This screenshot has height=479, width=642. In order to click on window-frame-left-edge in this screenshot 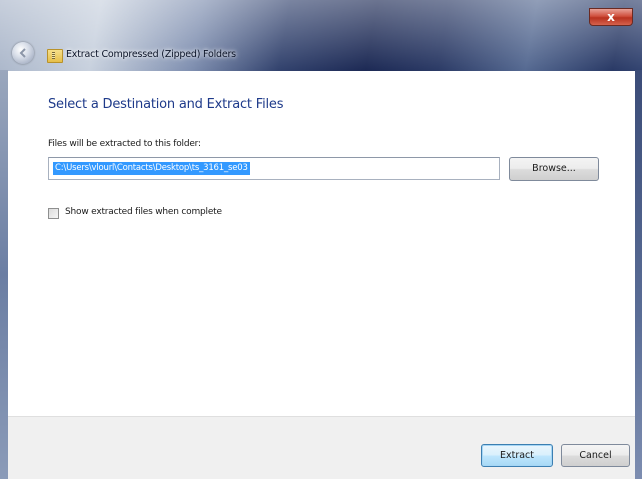, I will do `click(4, 274)`.